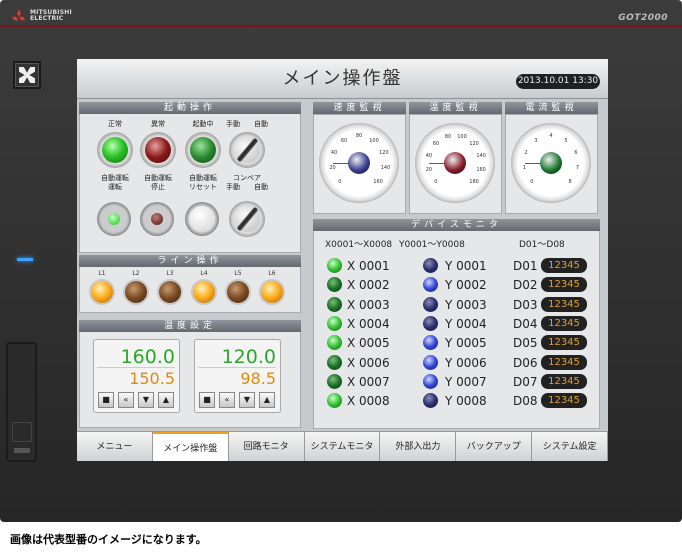 The width and height of the screenshot is (682, 558). Describe the element at coordinates (418, 446) in the screenshot. I see `menu-tab: 外部入出力` at that location.